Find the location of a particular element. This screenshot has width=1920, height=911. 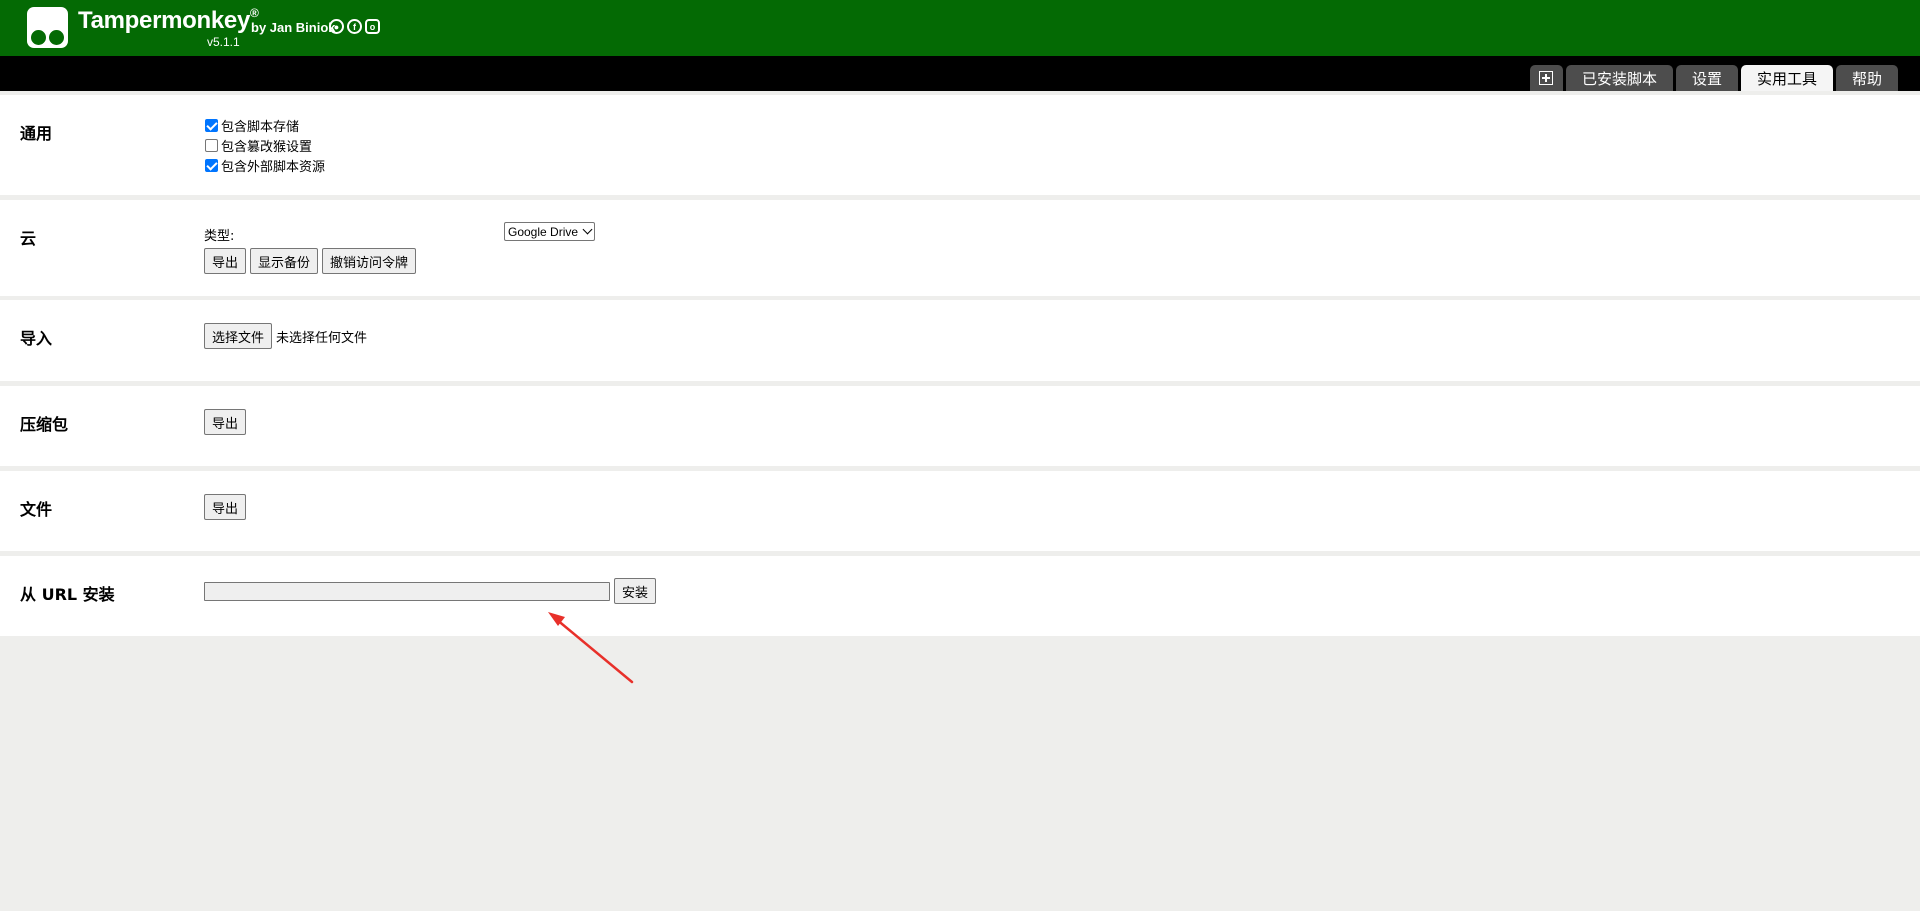

checkbox-label: 包含脚本存储 is located at coordinates (260, 127).